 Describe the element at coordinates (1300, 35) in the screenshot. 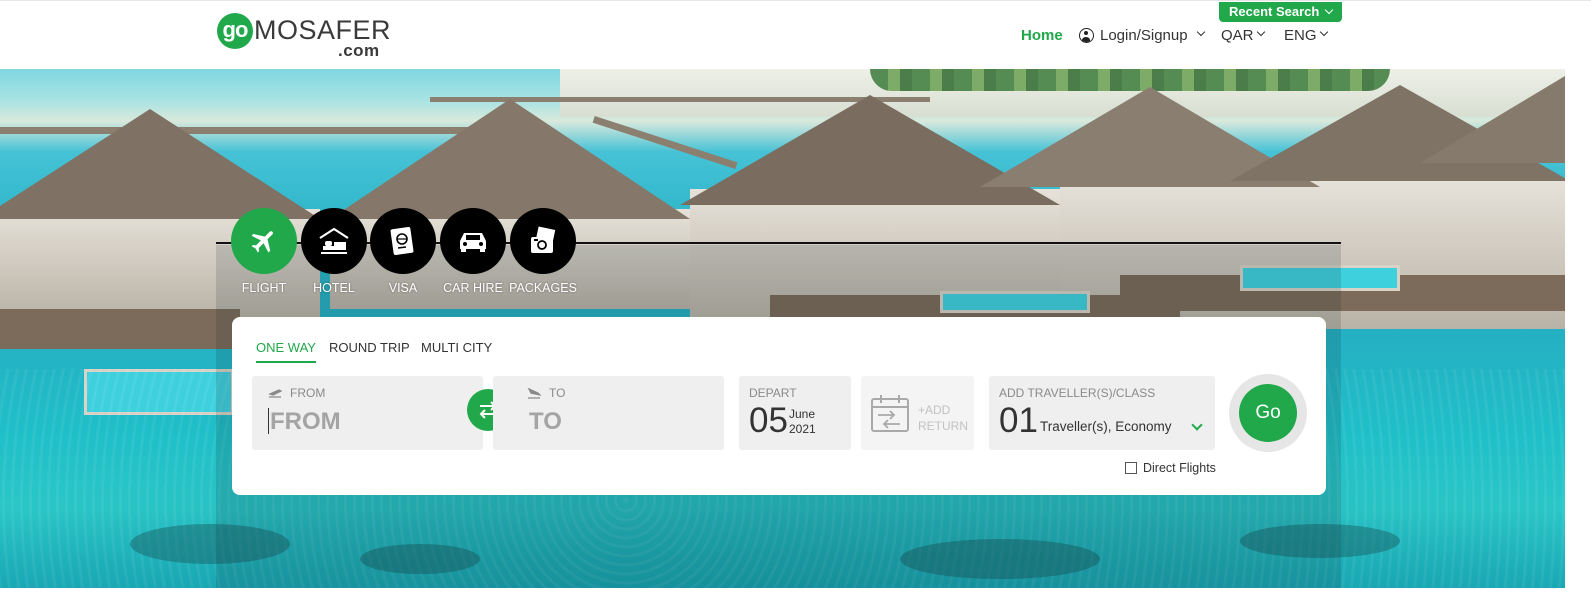

I see `language-label: ENG` at that location.